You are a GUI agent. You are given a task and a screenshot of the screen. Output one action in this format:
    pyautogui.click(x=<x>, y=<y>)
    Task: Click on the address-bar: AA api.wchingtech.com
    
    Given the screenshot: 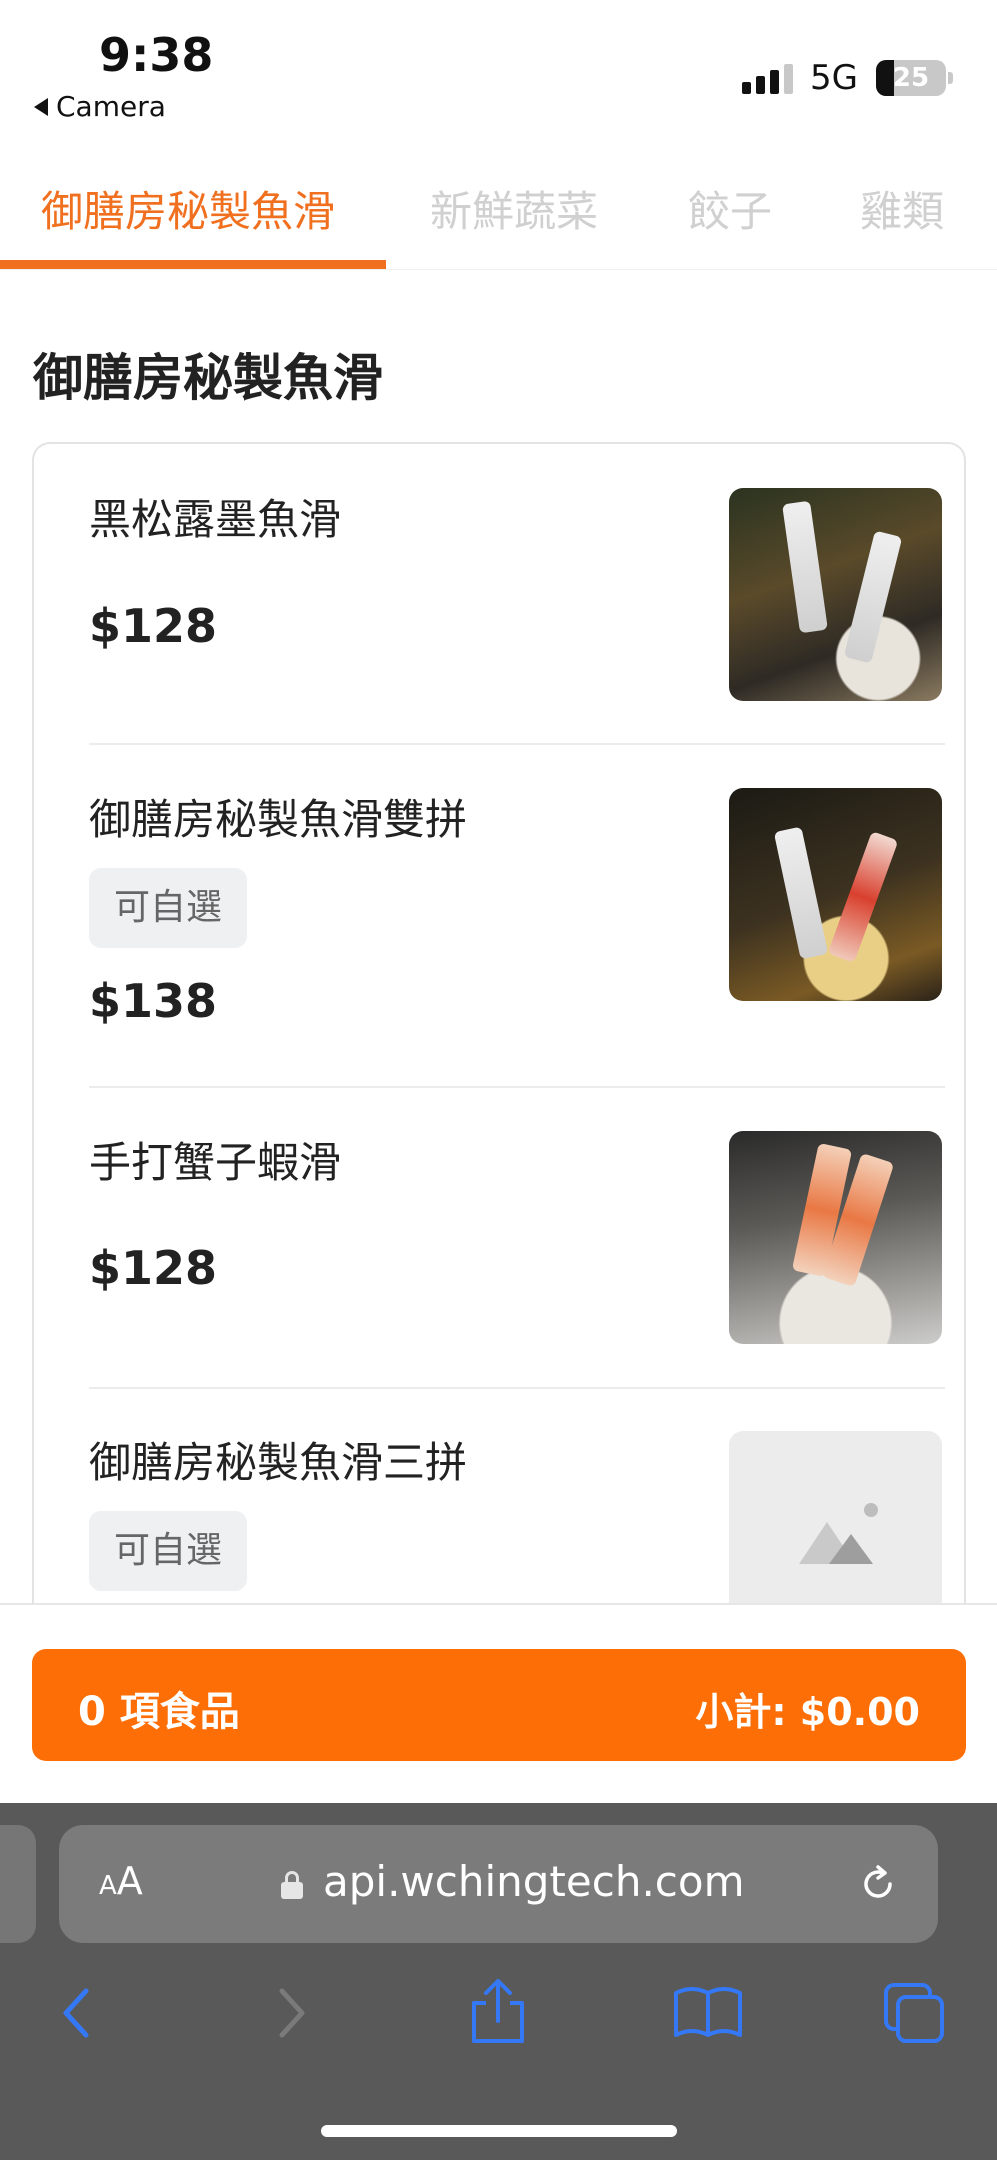 What is the action you would take?
    pyautogui.click(x=498, y=1884)
    